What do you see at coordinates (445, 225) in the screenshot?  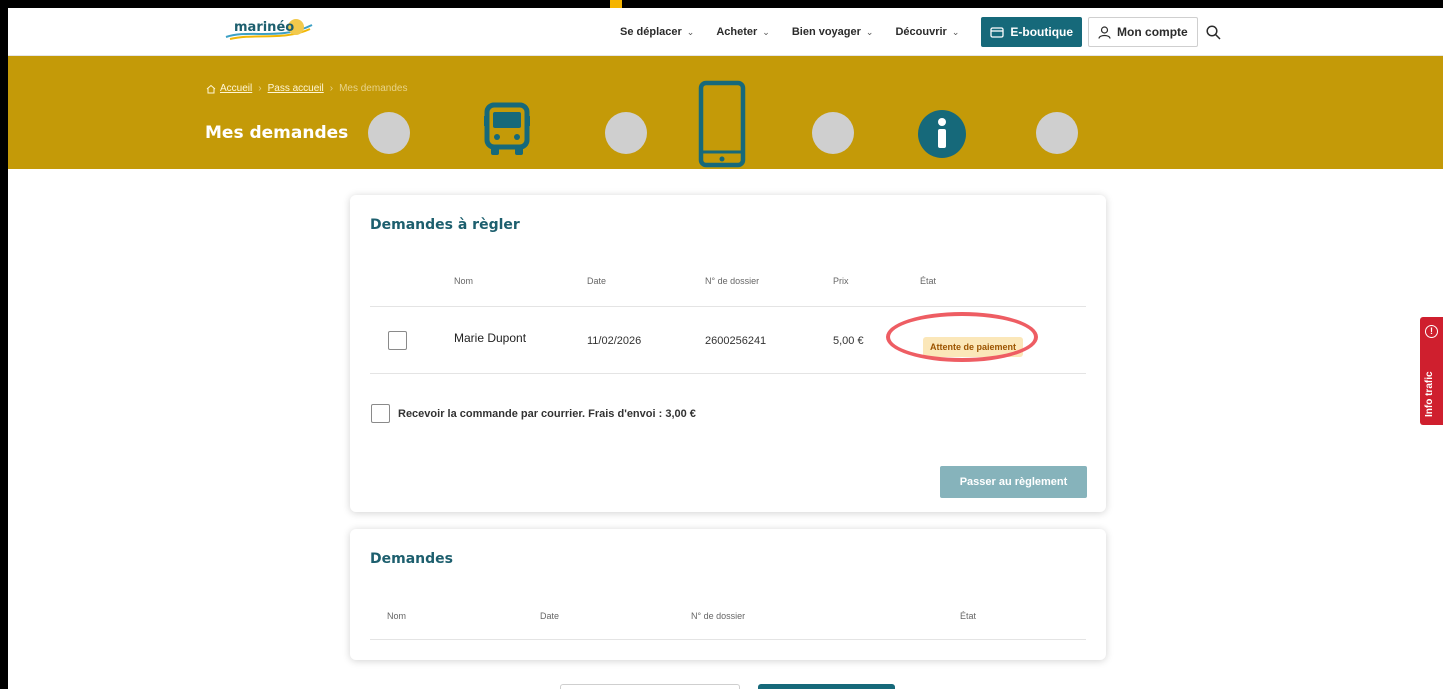 I see `pending-requests-title: Demandes à règler` at bounding box center [445, 225].